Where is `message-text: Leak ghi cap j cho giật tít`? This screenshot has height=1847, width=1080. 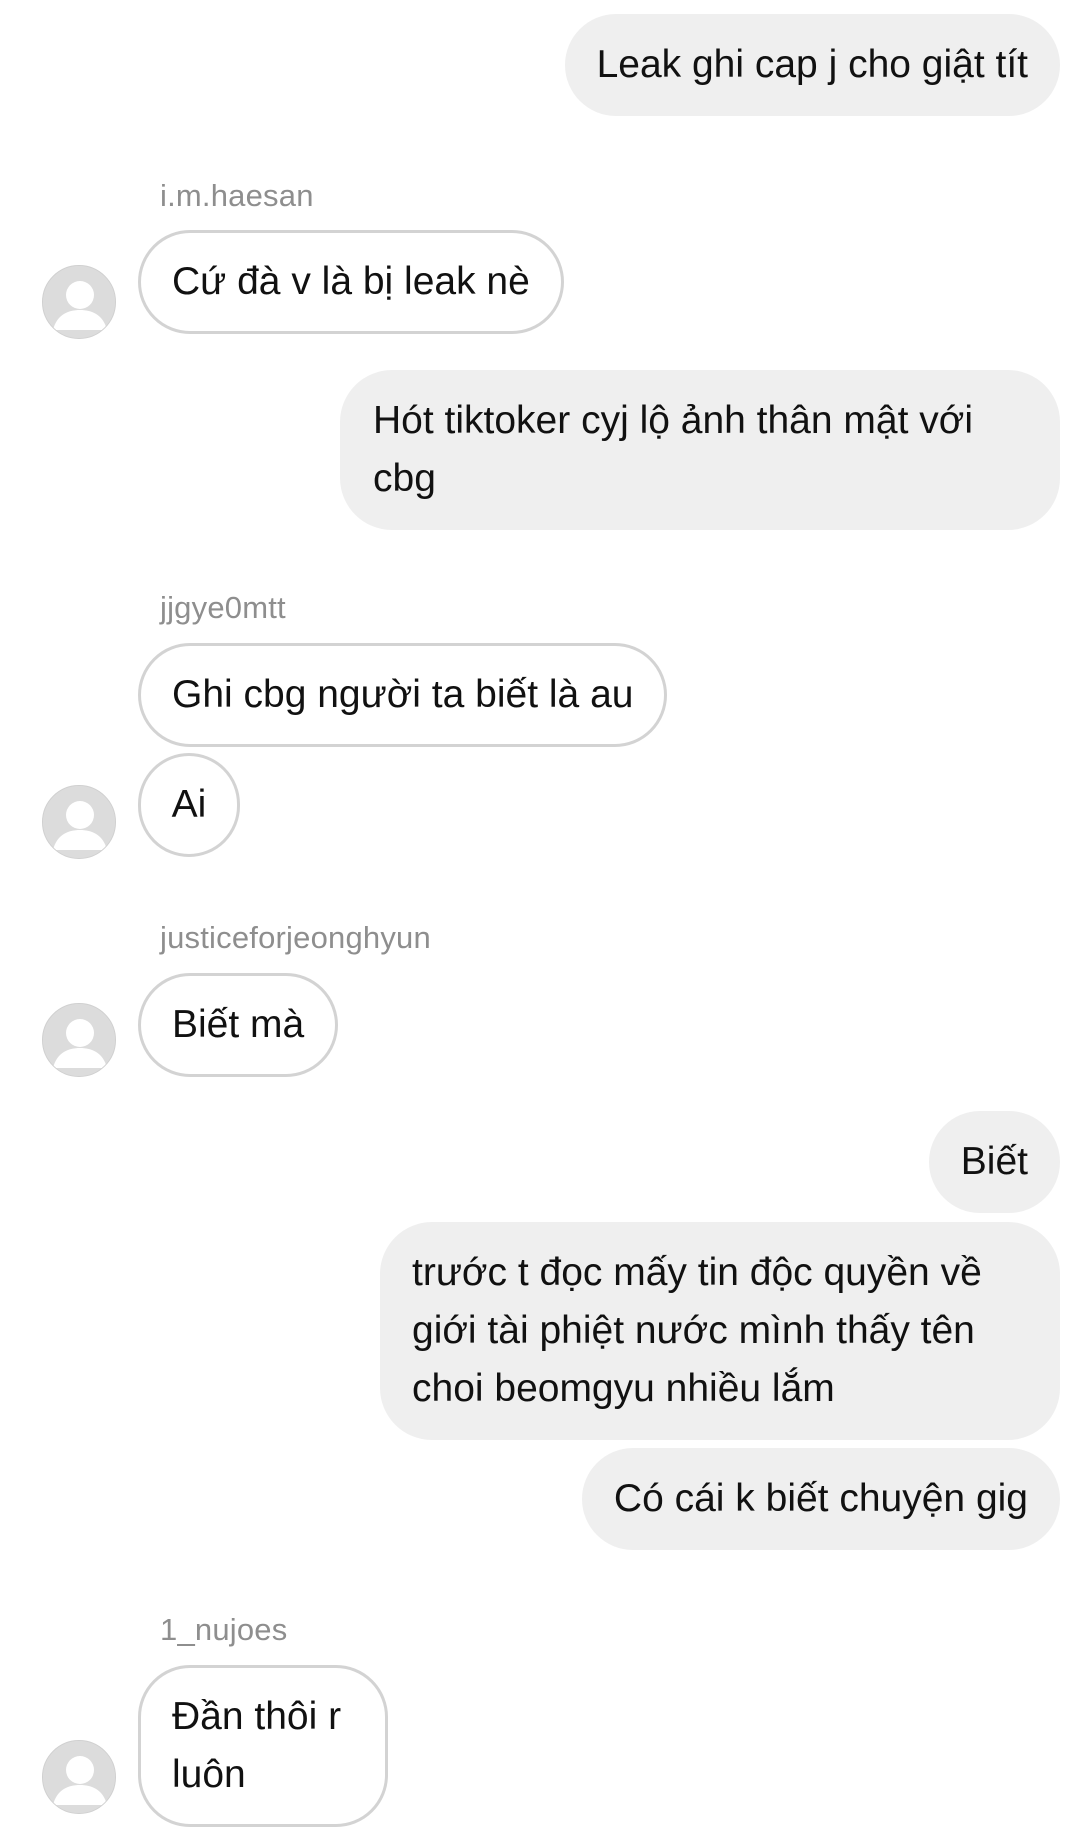 message-text: Leak ghi cap j cho giật tít is located at coordinates (812, 64).